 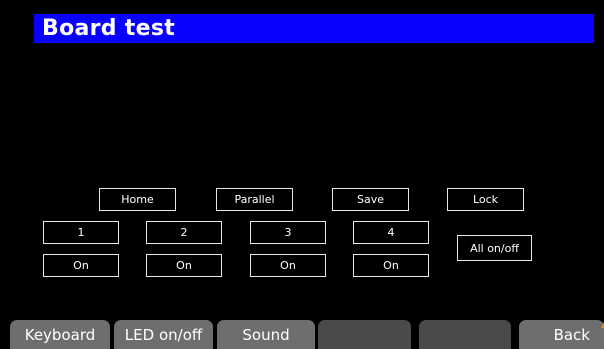 What do you see at coordinates (60, 334) in the screenshot?
I see `keyboard-softkey: Keyboard` at bounding box center [60, 334].